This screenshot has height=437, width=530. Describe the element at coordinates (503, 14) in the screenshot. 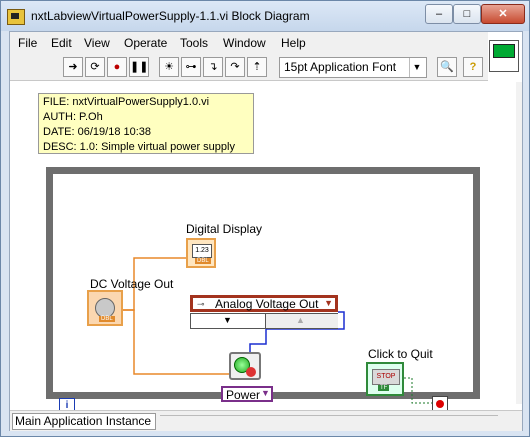

I see `close-button: ✕` at that location.